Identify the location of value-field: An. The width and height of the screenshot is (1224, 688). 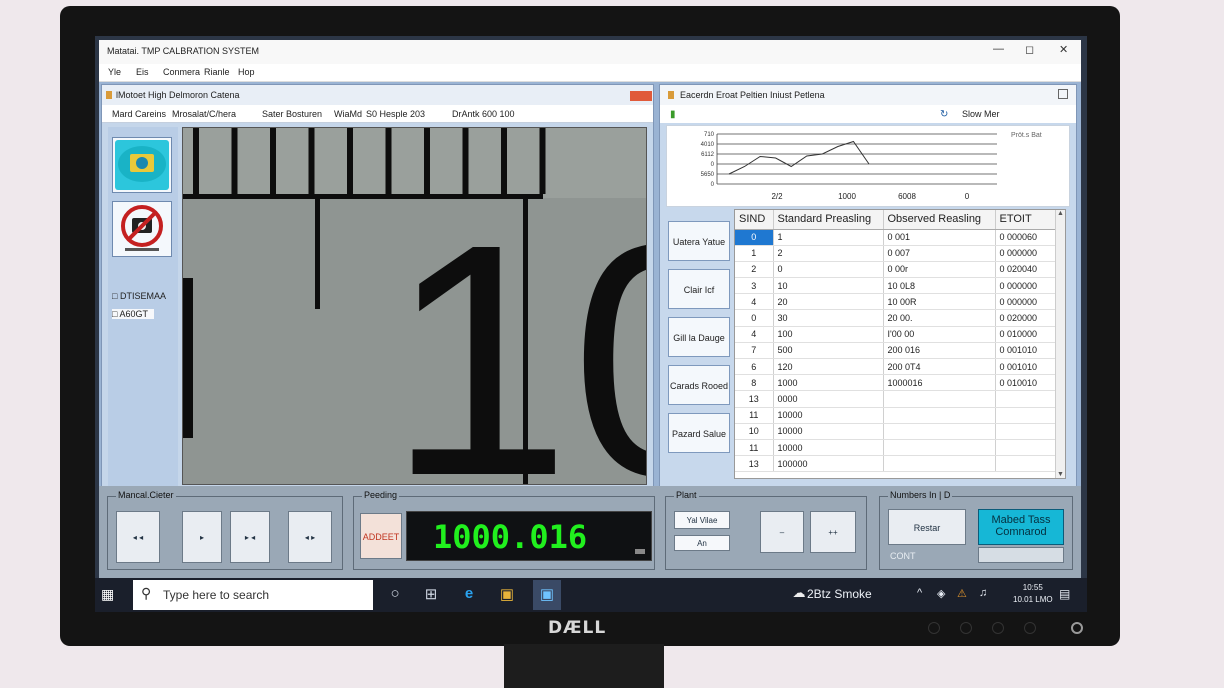
(702, 543).